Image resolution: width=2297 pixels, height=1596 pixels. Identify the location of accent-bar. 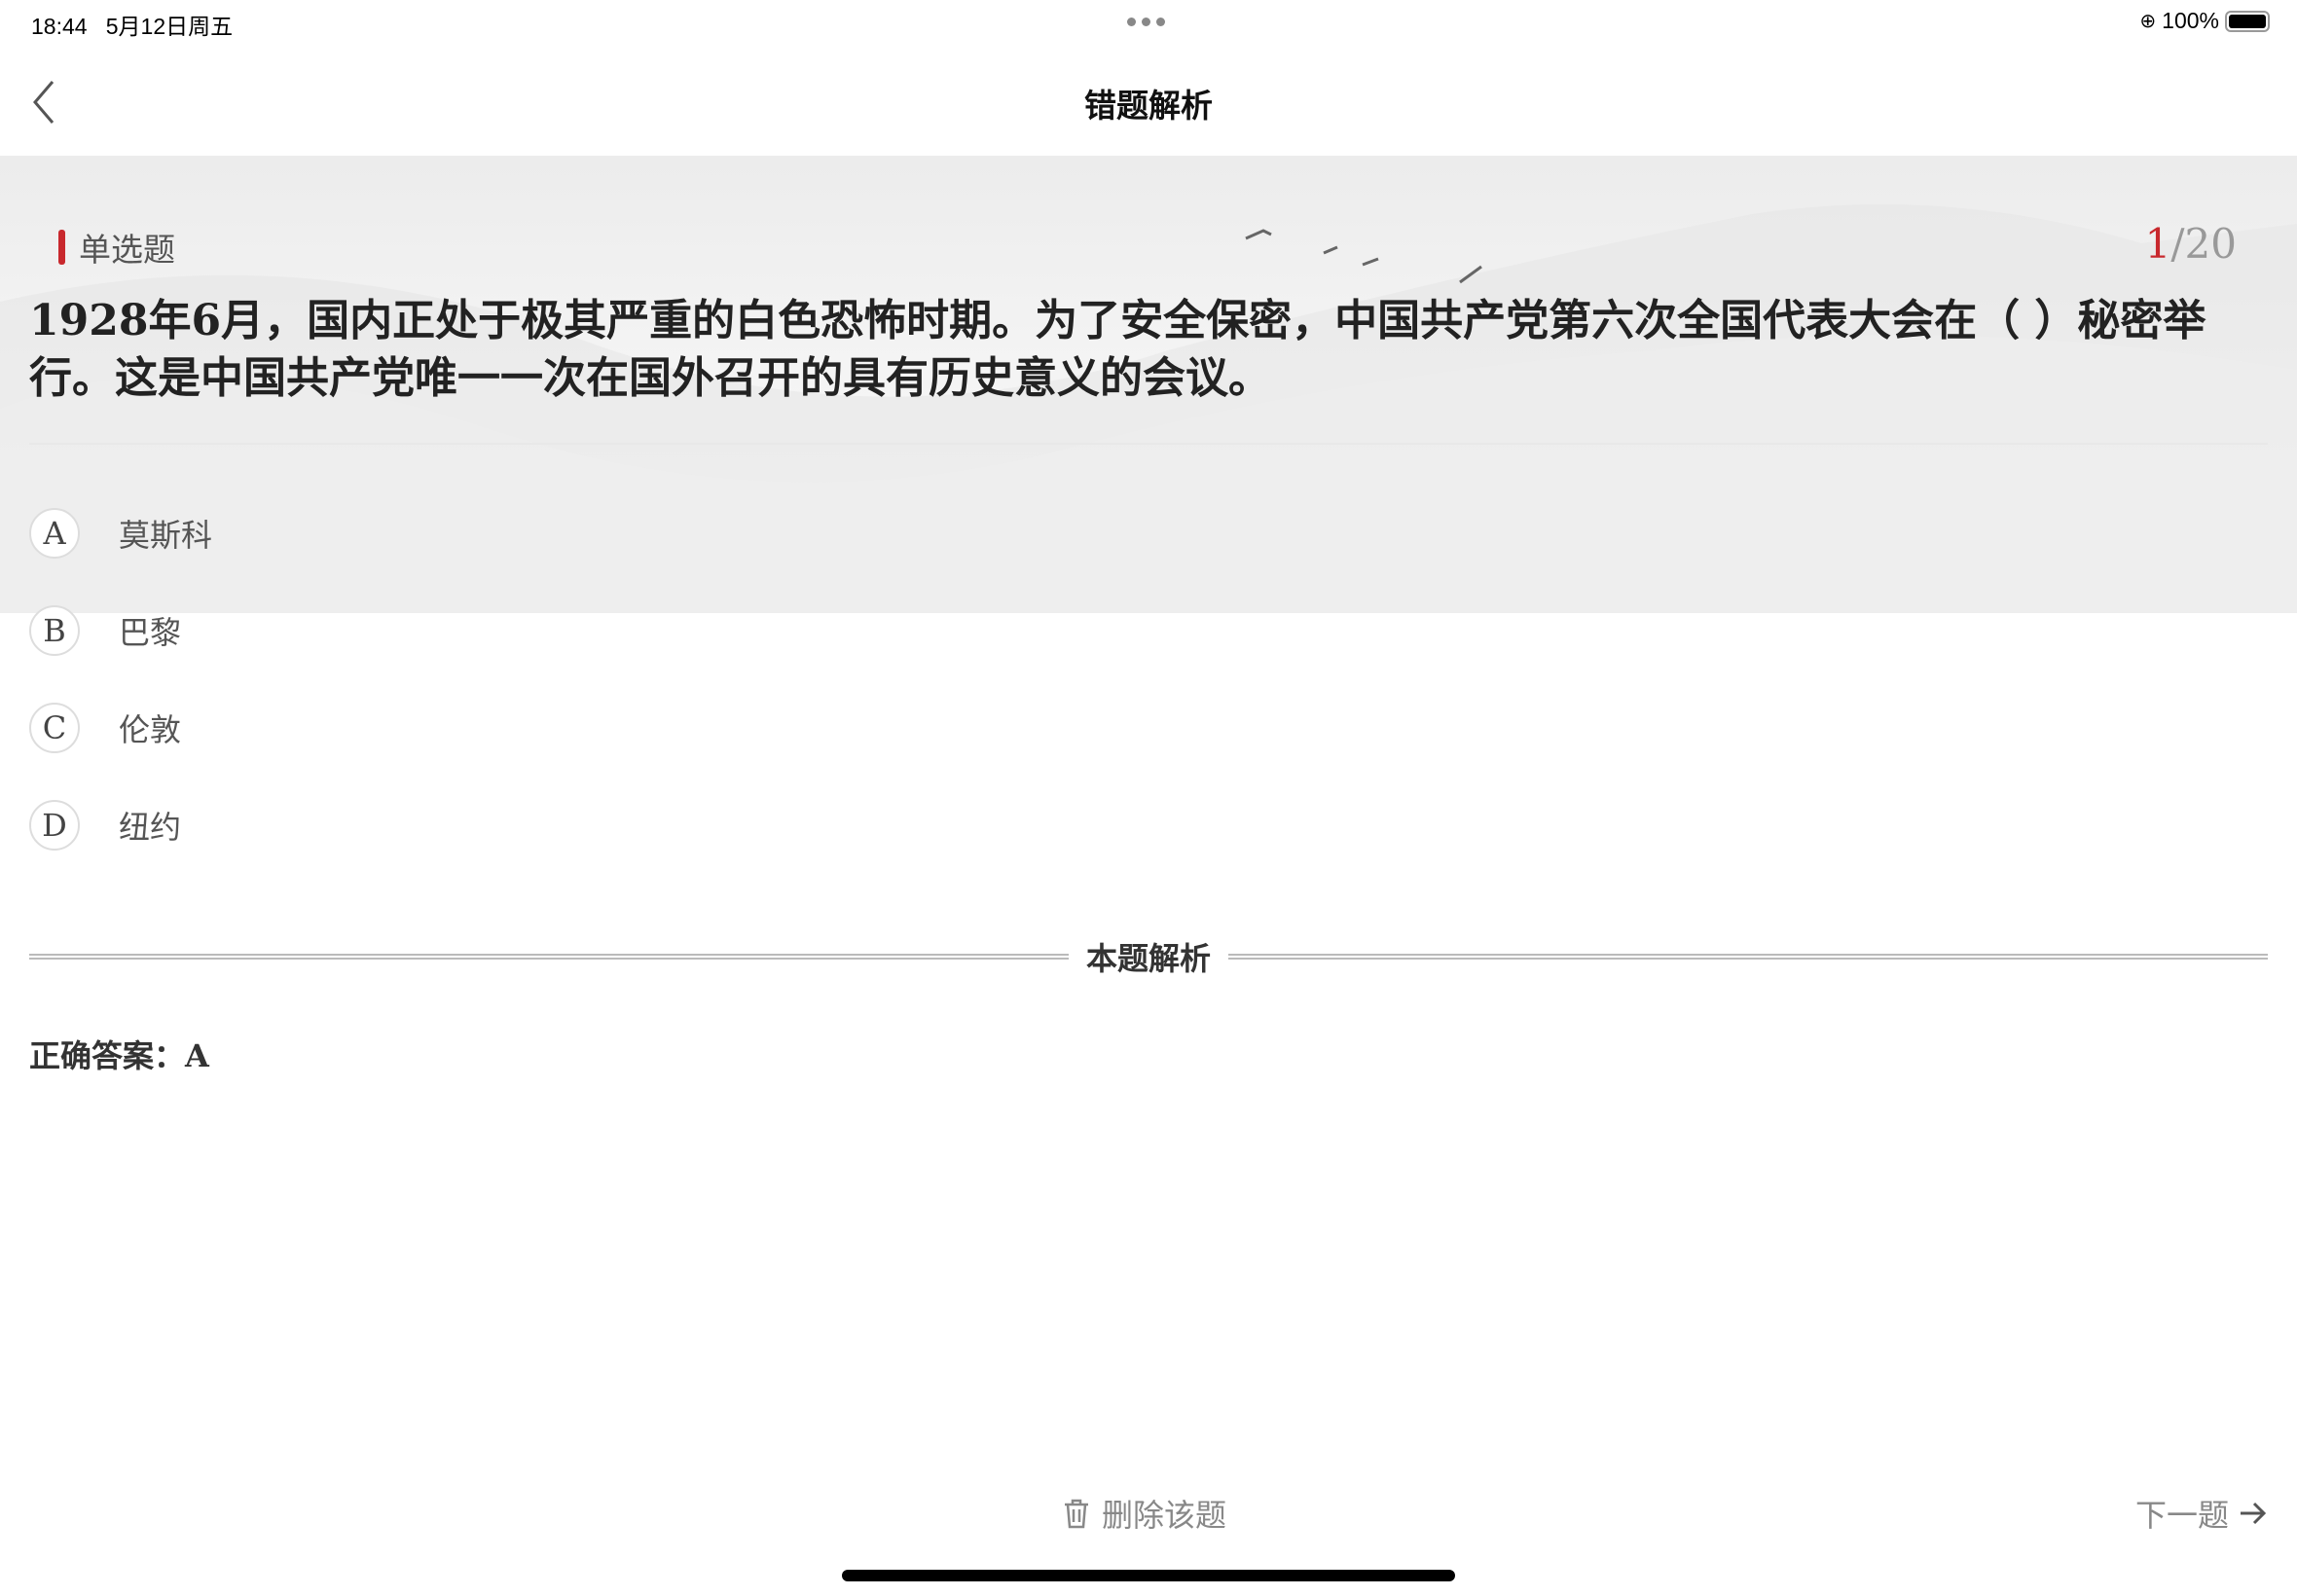
(61, 247).